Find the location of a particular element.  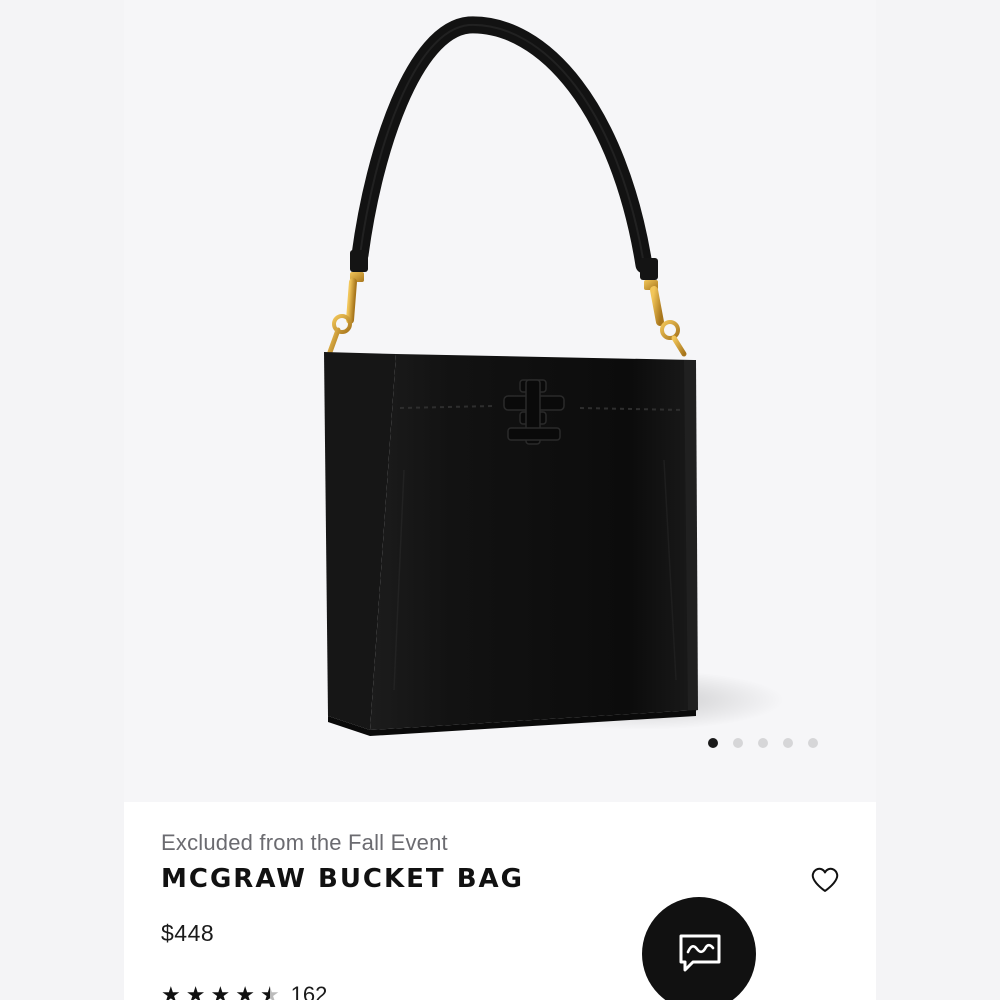

product-title: MCGRAW BUCKET BAG is located at coordinates (342, 879).